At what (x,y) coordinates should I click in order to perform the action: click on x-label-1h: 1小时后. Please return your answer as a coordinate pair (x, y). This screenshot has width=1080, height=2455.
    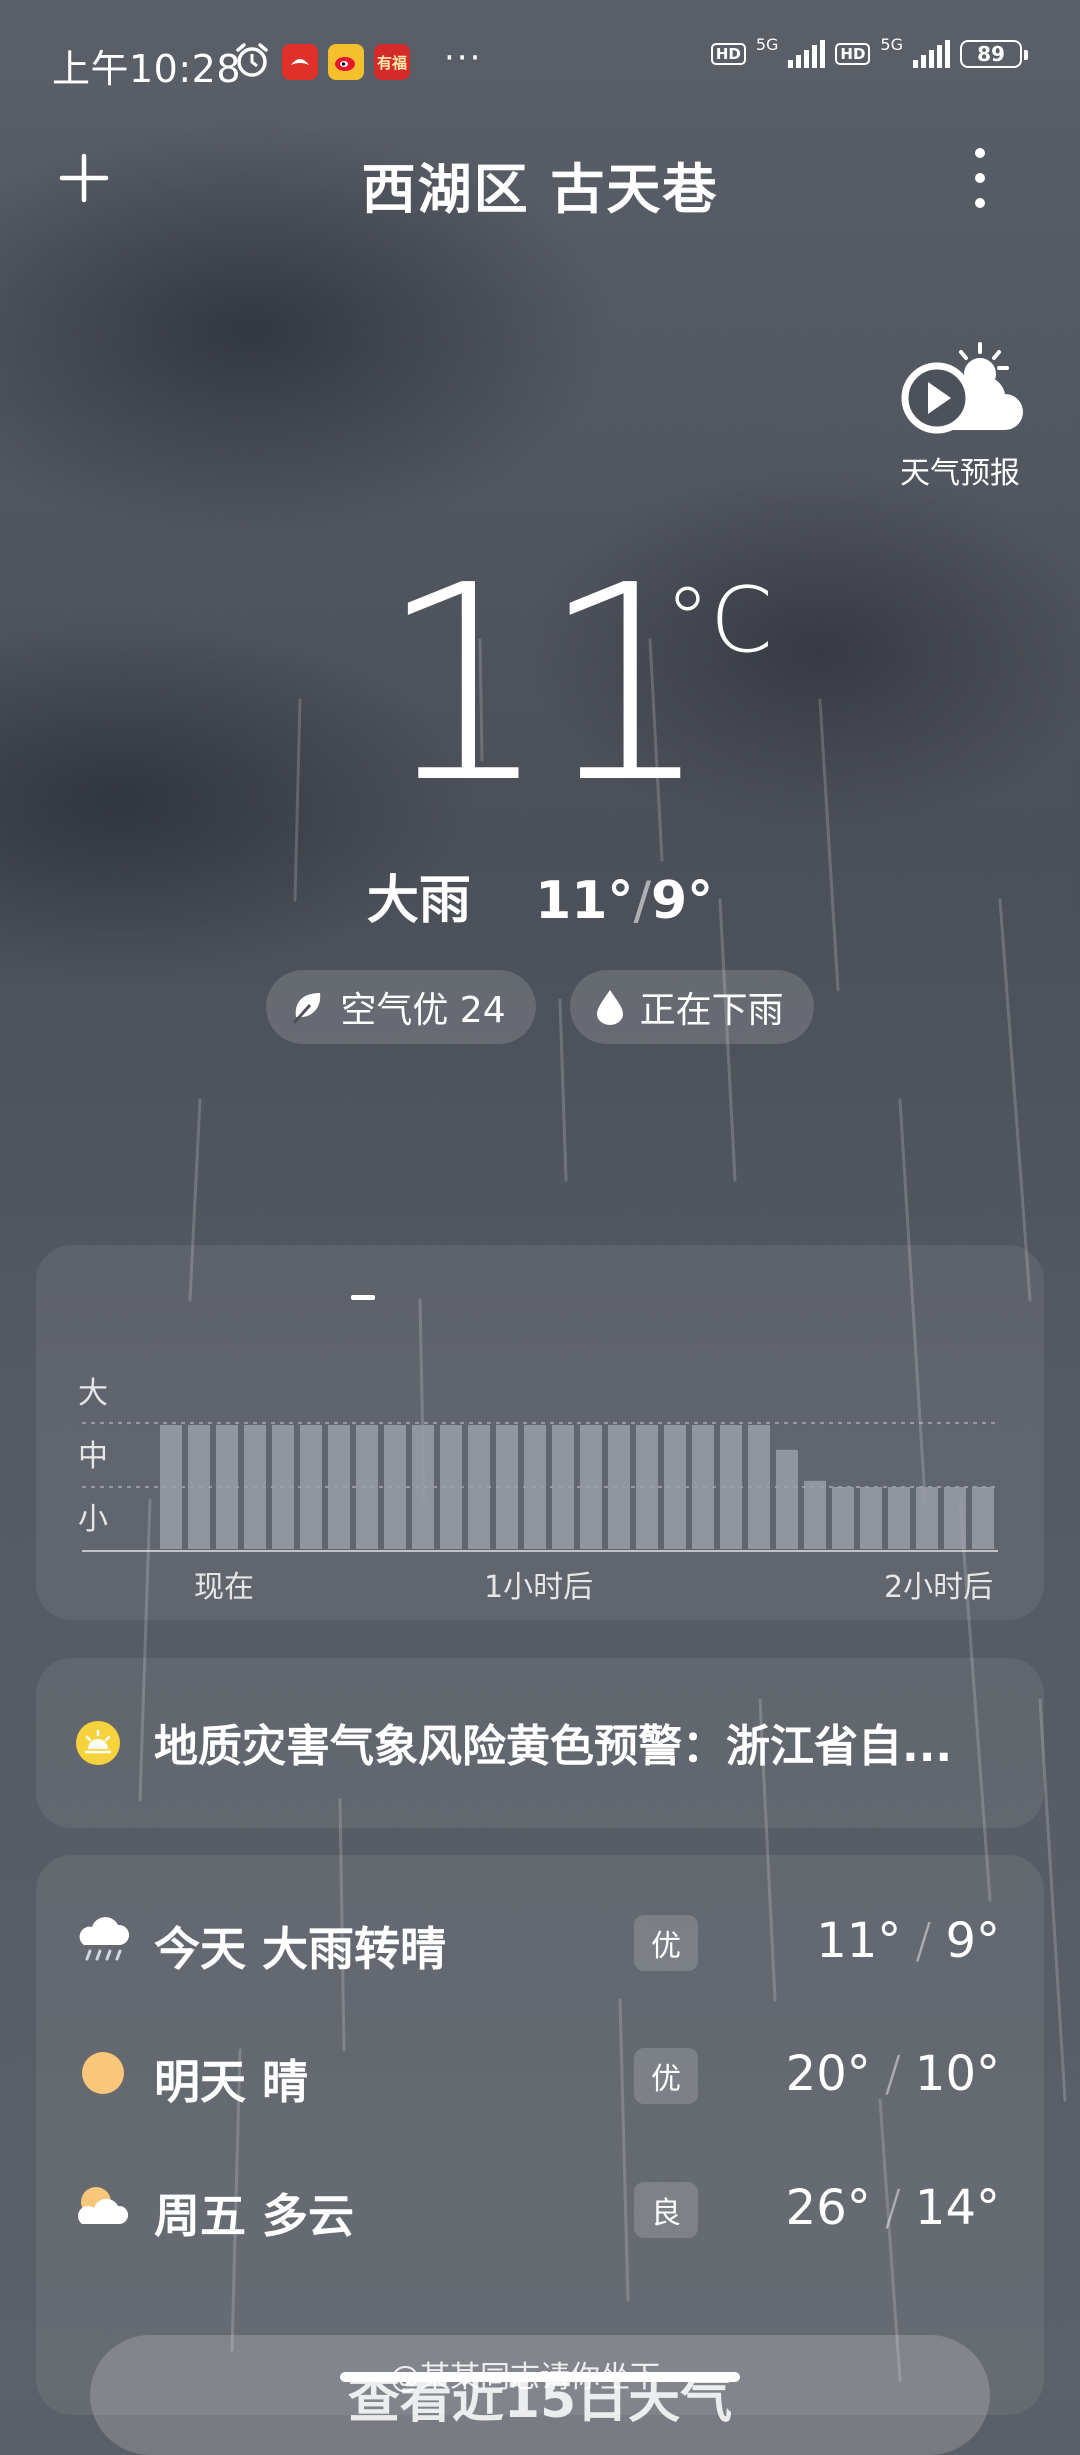
    Looking at the image, I should click on (538, 1587).